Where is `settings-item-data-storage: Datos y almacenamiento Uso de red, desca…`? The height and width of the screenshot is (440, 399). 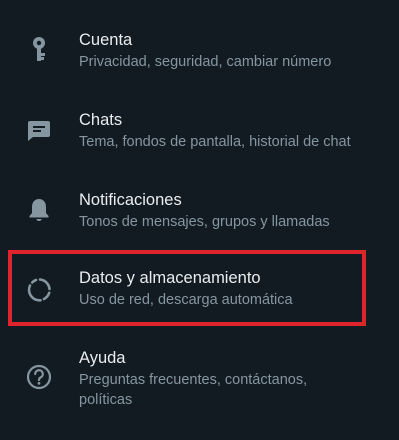
settings-item-data-storage: Datos y almacenamiento Uso de red, desca… is located at coordinates (199, 289).